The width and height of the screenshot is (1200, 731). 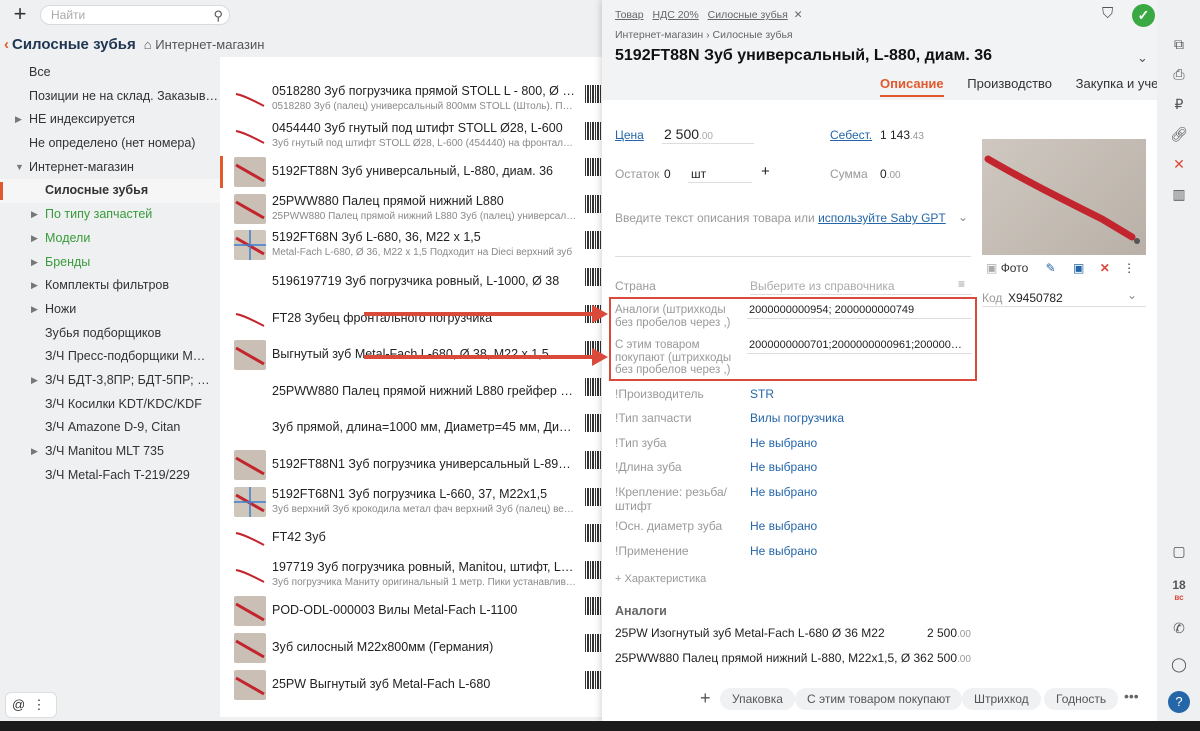 What do you see at coordinates (411, 648) in the screenshot?
I see `list-item: Зуб силосный M22x800мм (Германия)` at bounding box center [411, 648].